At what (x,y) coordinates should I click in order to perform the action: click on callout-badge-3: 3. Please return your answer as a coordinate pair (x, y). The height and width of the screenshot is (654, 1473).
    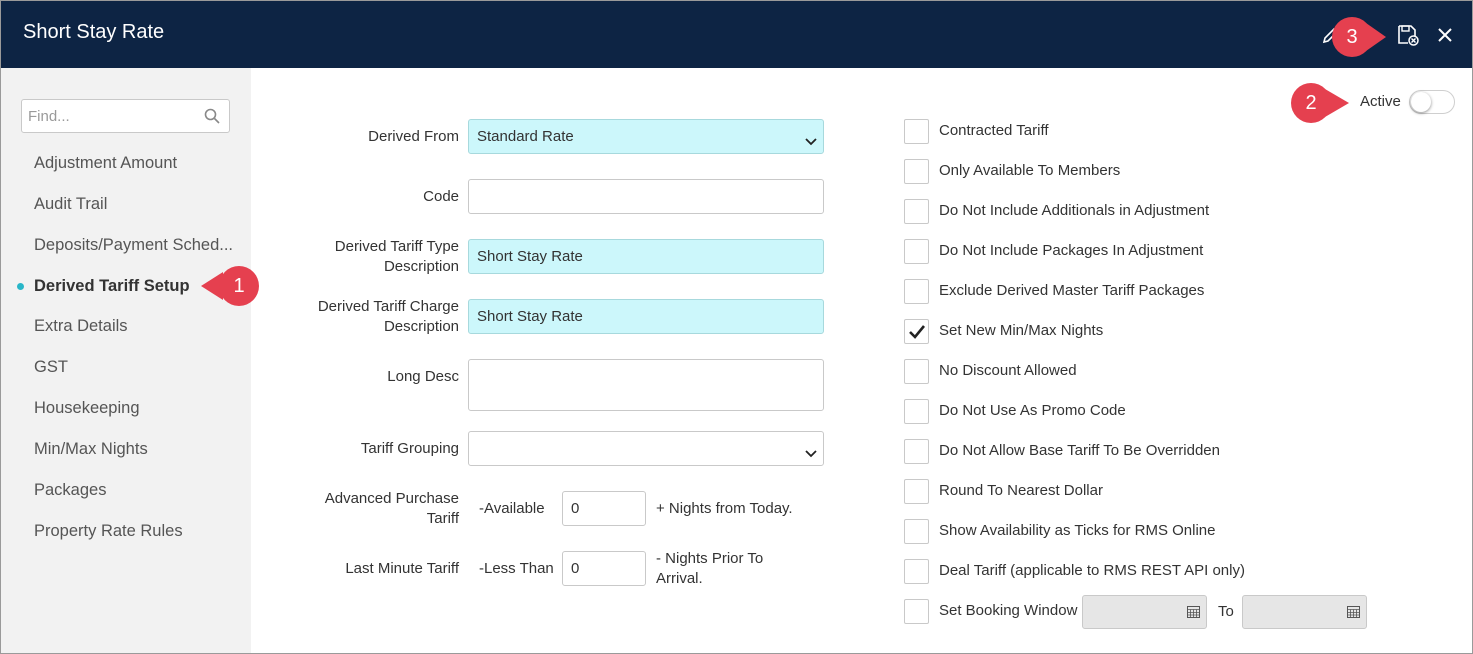
    Looking at the image, I should click on (1358, 37).